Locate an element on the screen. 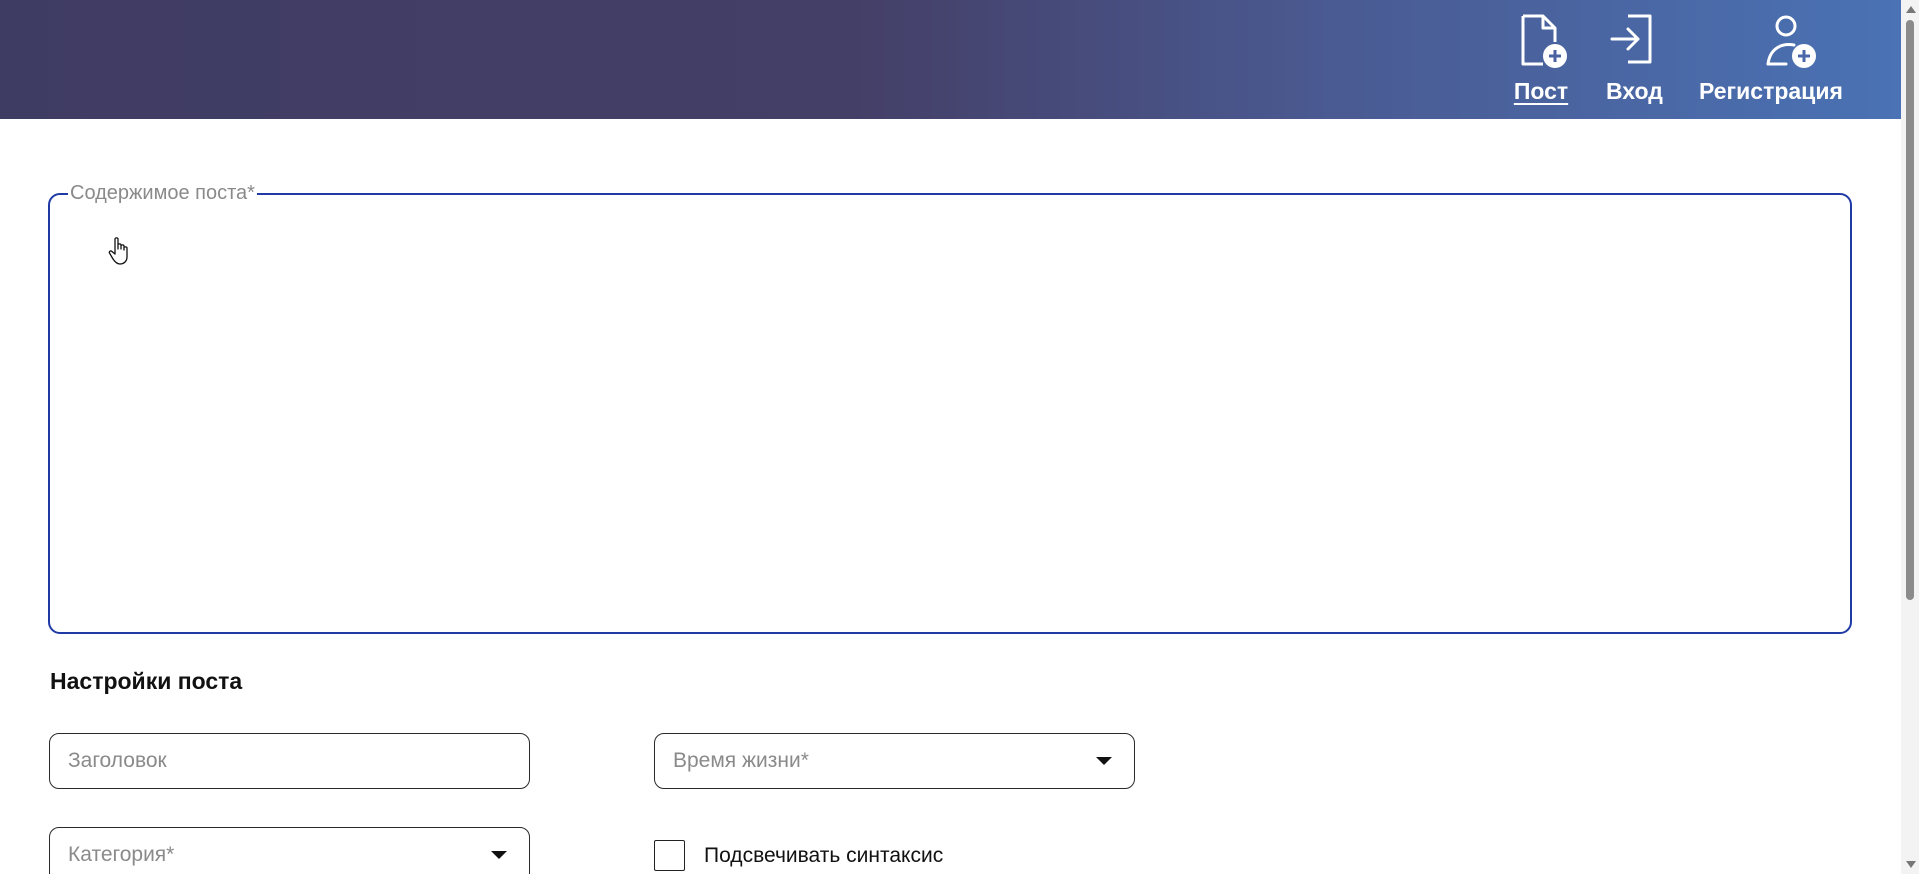 This screenshot has height=874, width=1919. post-content-legend: Содержимое поста* is located at coordinates (162, 193).